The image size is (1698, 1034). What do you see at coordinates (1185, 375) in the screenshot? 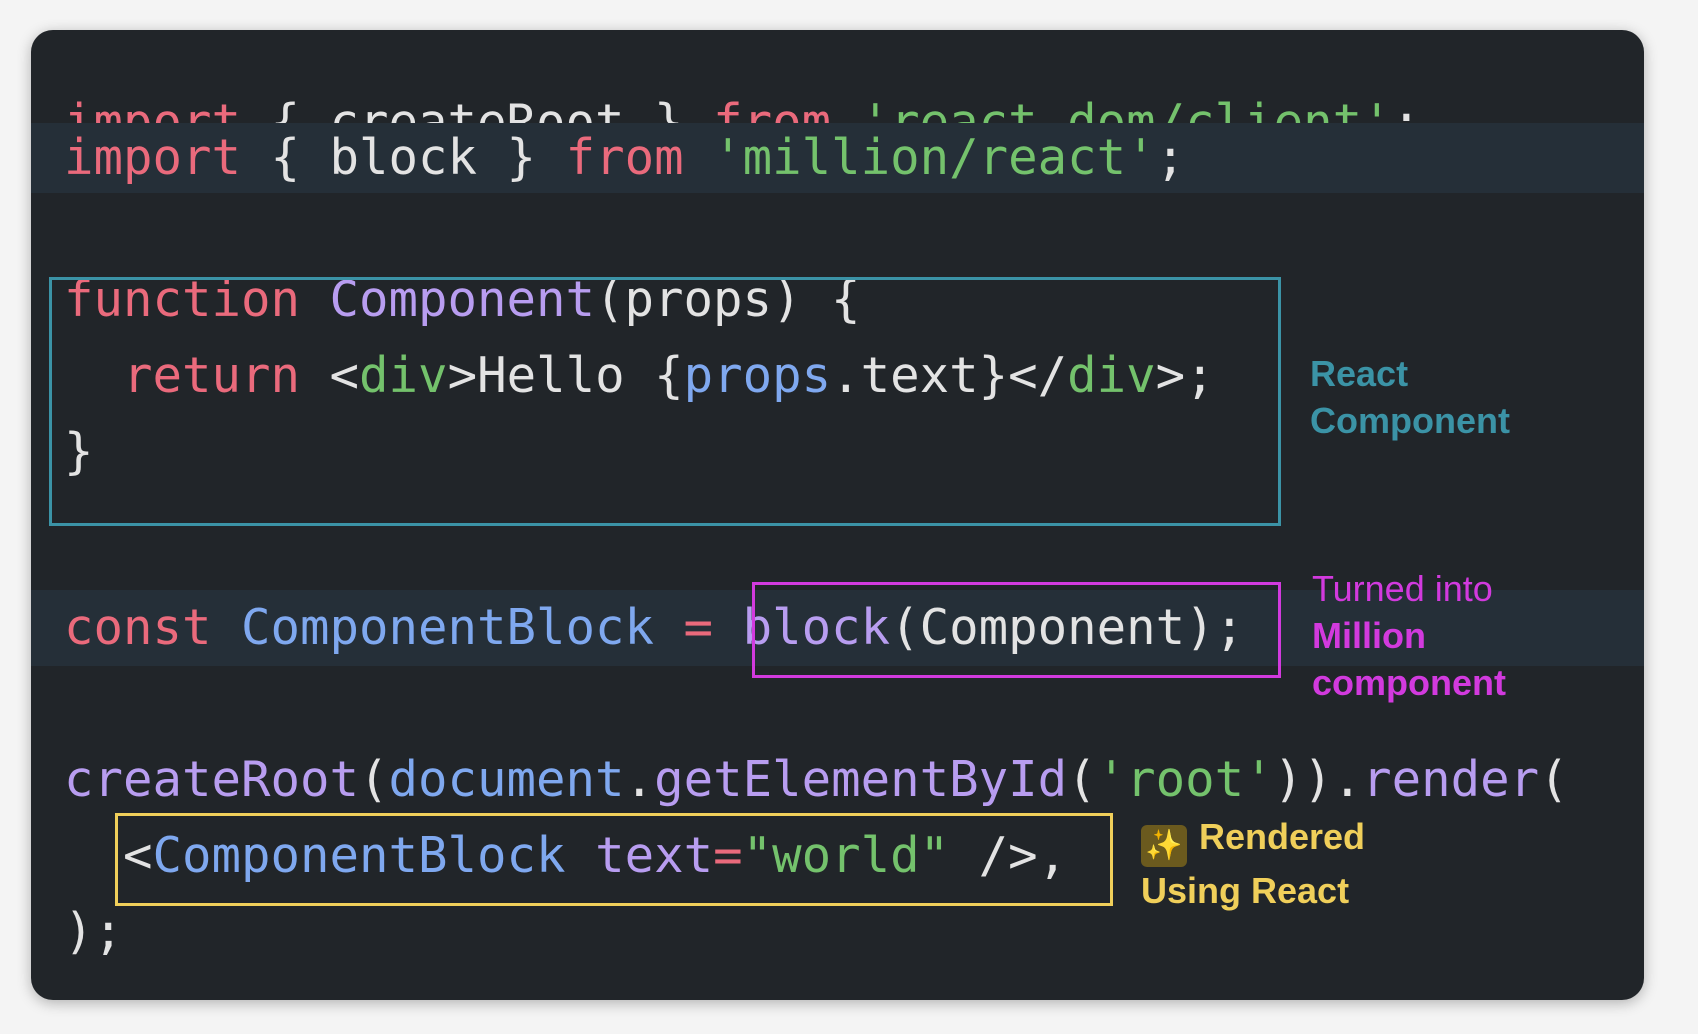
I see `jsx-end: >;` at bounding box center [1185, 375].